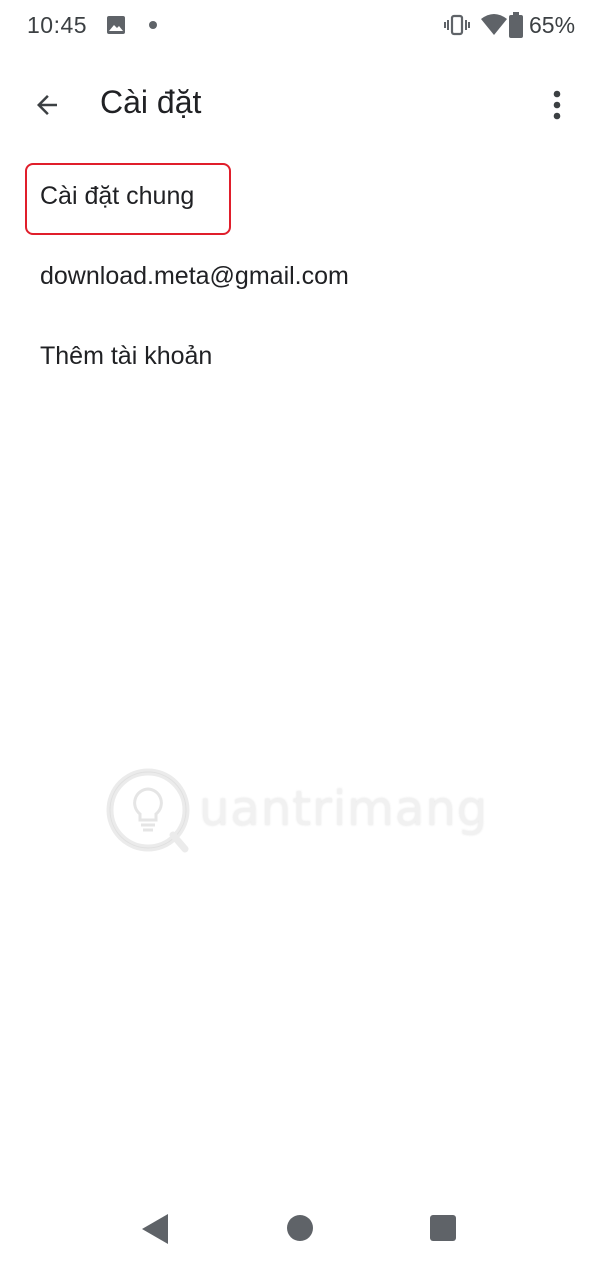 The image size is (600, 1267). I want to click on navigation-bar, so click(300, 1228).